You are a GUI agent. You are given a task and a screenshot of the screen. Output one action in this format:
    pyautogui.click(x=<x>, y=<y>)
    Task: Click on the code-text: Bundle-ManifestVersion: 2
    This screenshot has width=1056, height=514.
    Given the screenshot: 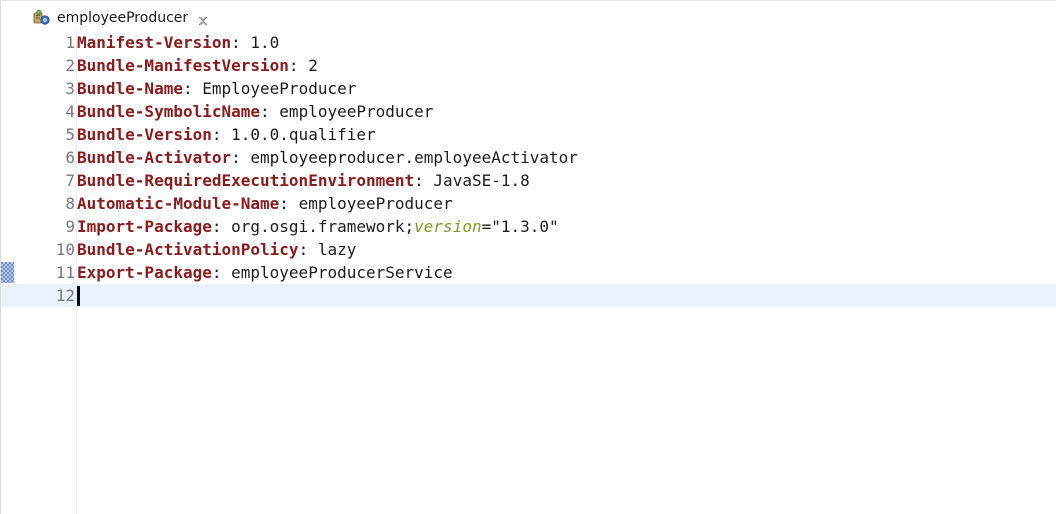 What is the action you would take?
    pyautogui.click(x=196, y=65)
    